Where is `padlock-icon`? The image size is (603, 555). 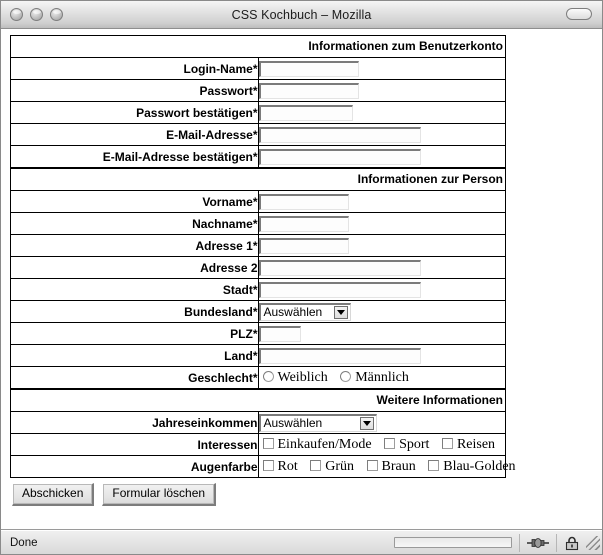 padlock-icon is located at coordinates (572, 543).